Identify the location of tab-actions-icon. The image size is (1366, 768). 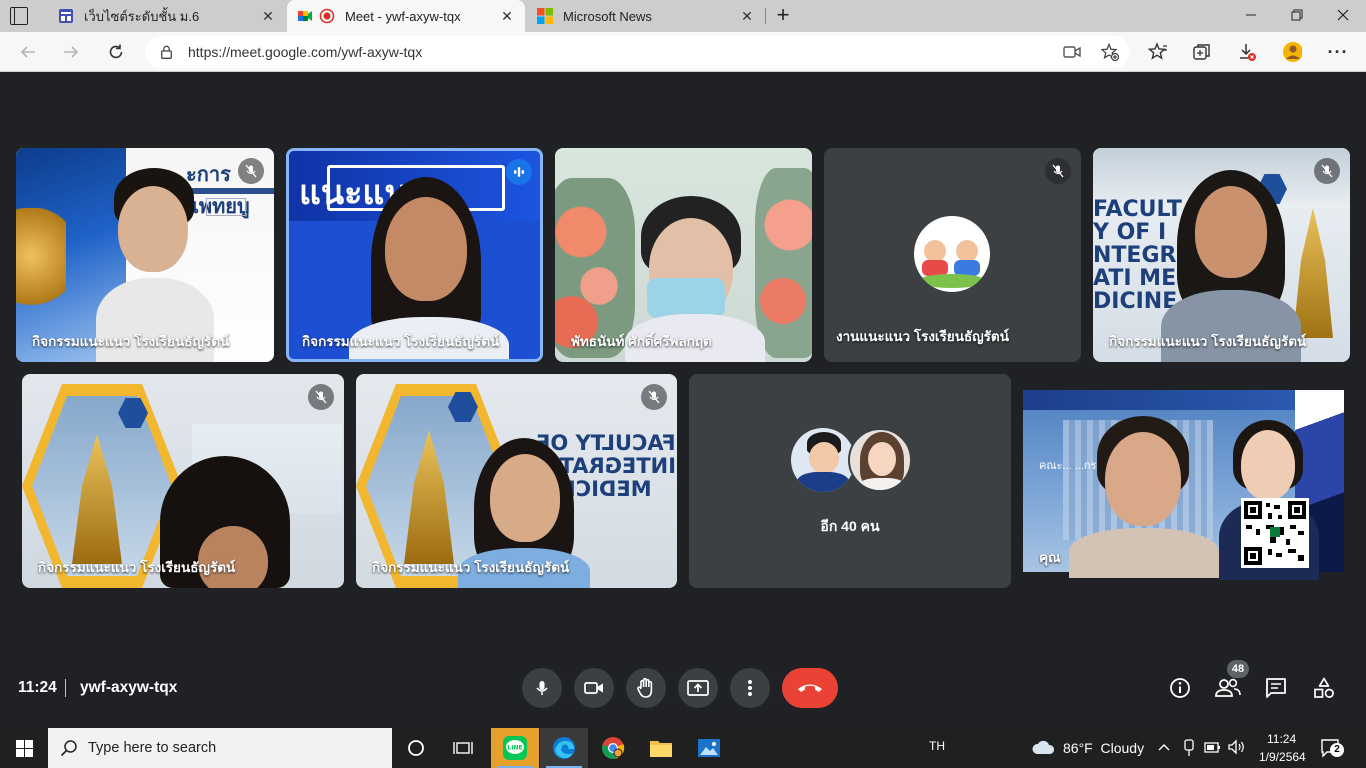
(19, 16).